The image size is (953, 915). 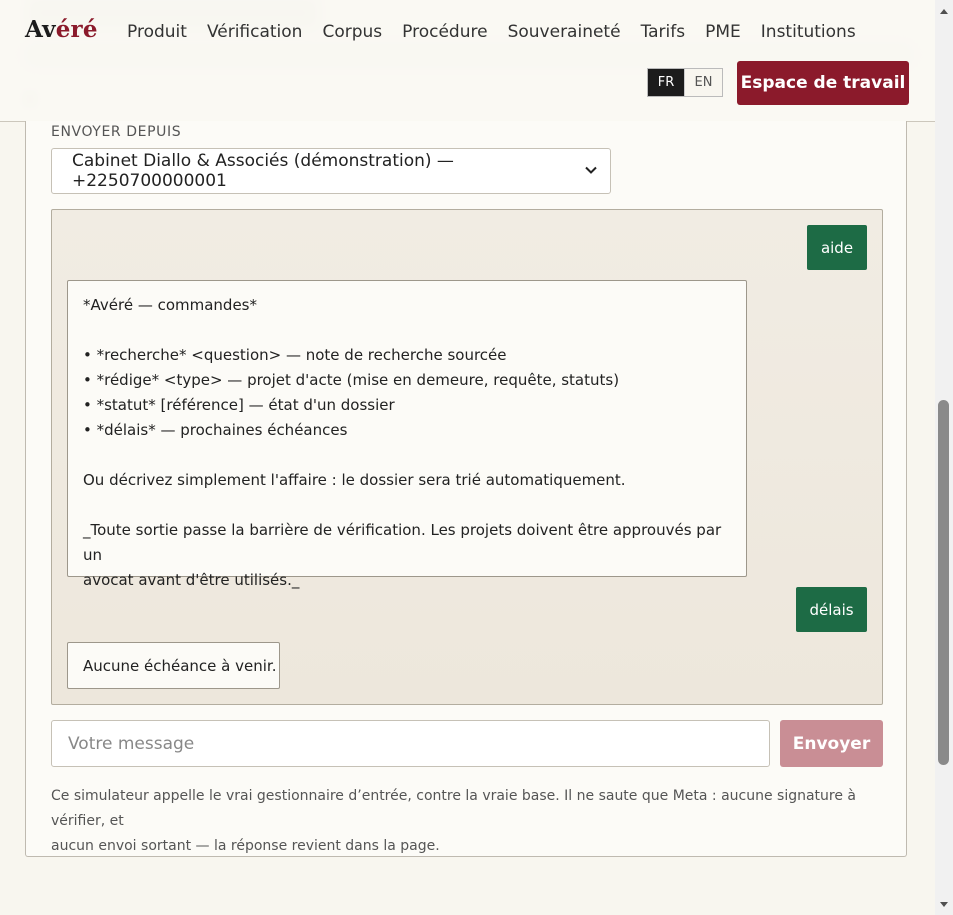 What do you see at coordinates (444, 32) in the screenshot?
I see `nav-item-procedure: Procédure` at bounding box center [444, 32].